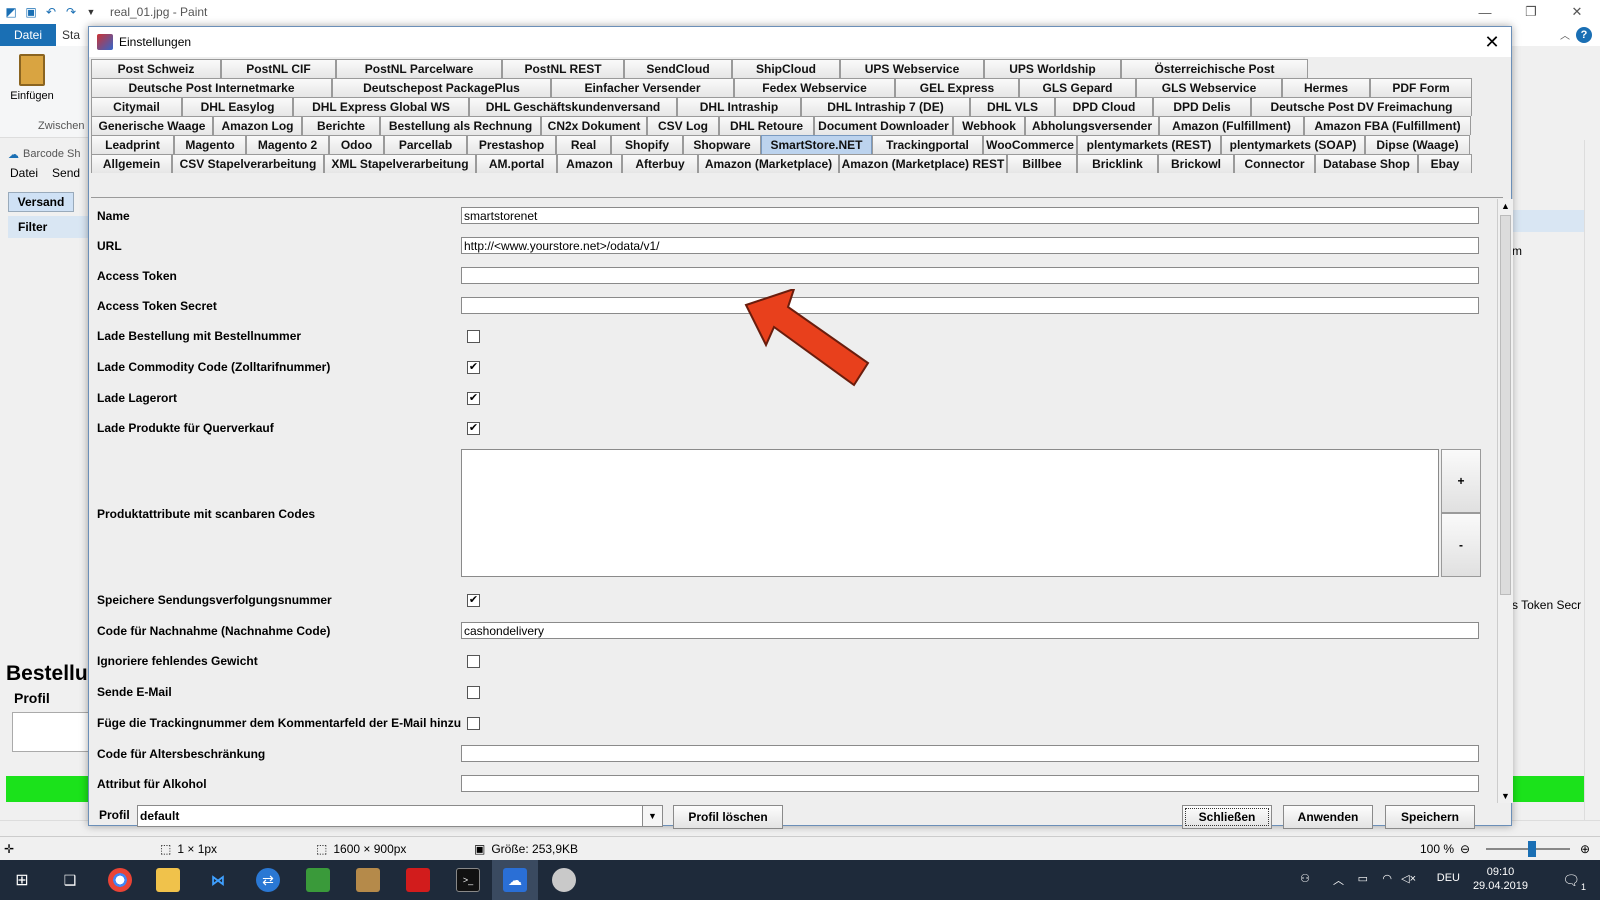 Image resolution: width=1600 pixels, height=900 pixels. I want to click on collapse-ribbon-icon: ︿, so click(1565, 34).